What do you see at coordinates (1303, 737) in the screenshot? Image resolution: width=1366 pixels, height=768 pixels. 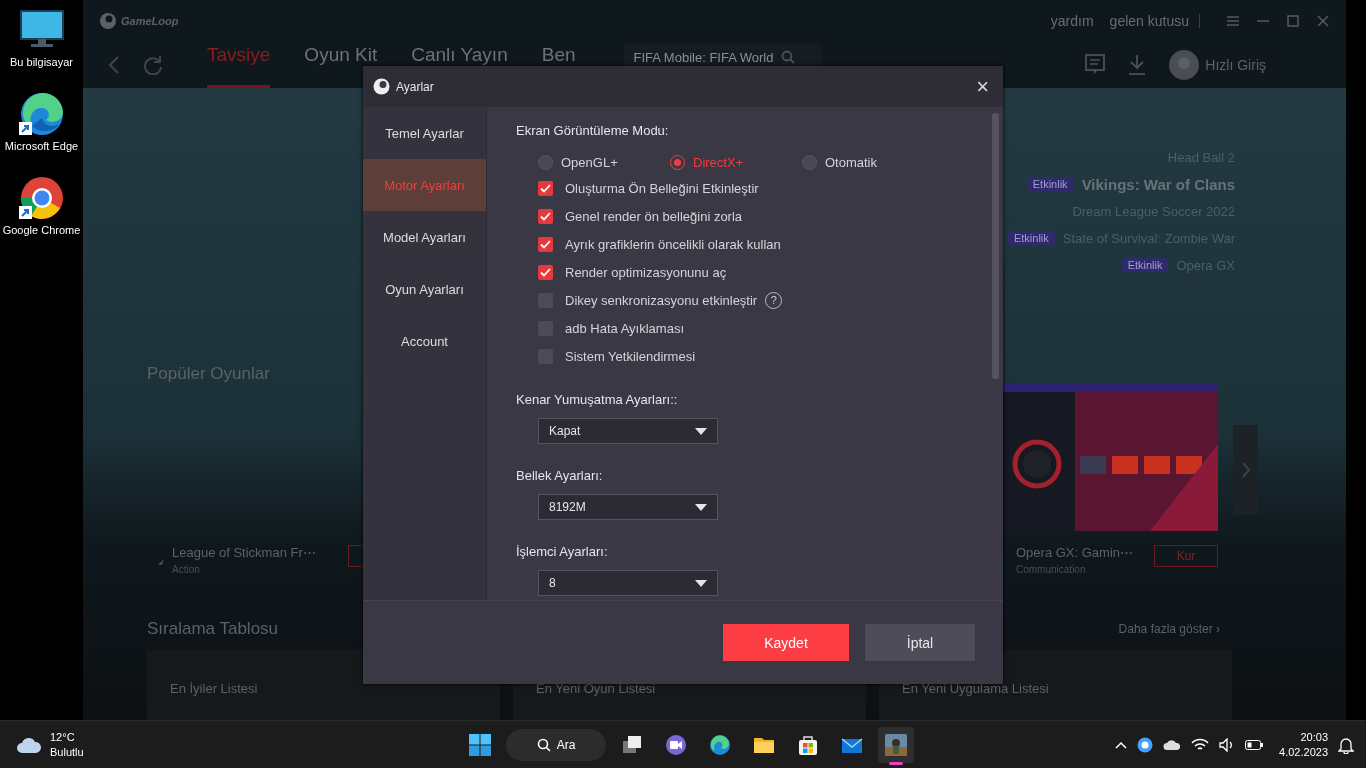 I see `clock-time: 20:03` at bounding box center [1303, 737].